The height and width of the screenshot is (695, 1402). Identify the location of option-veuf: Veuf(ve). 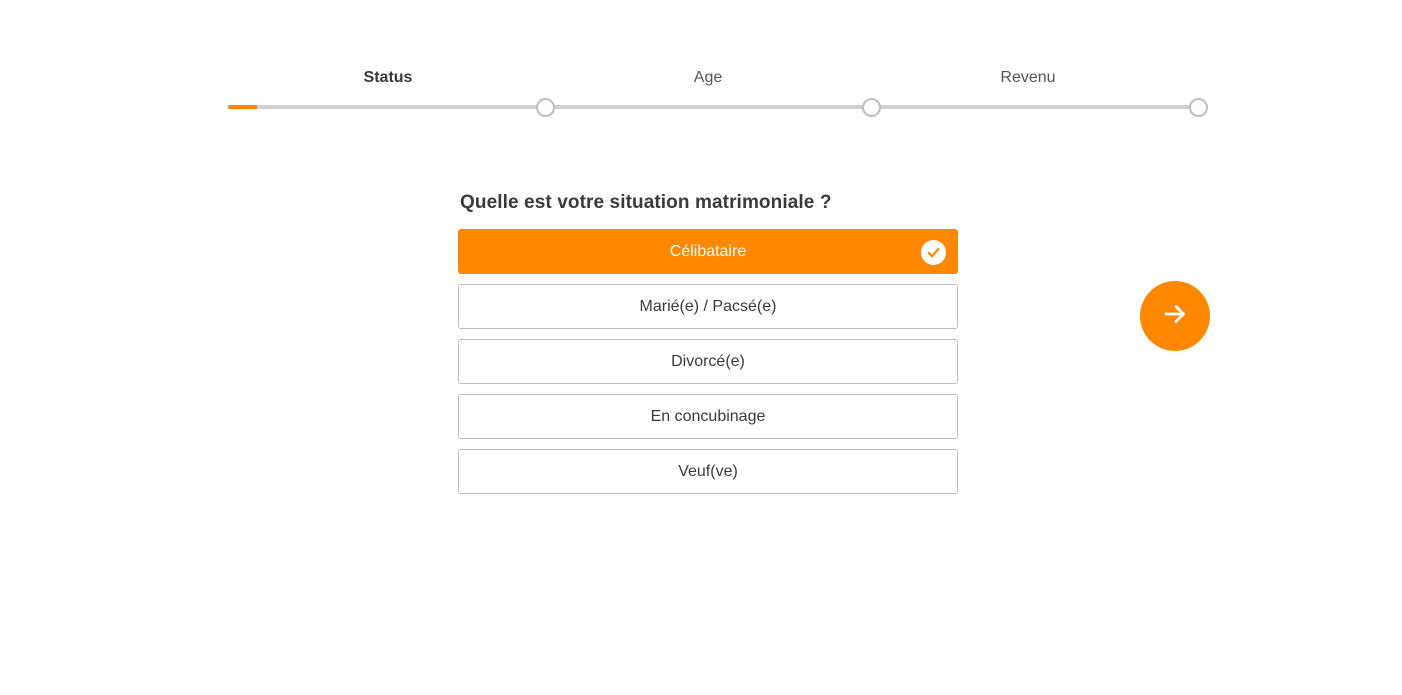
(708, 471).